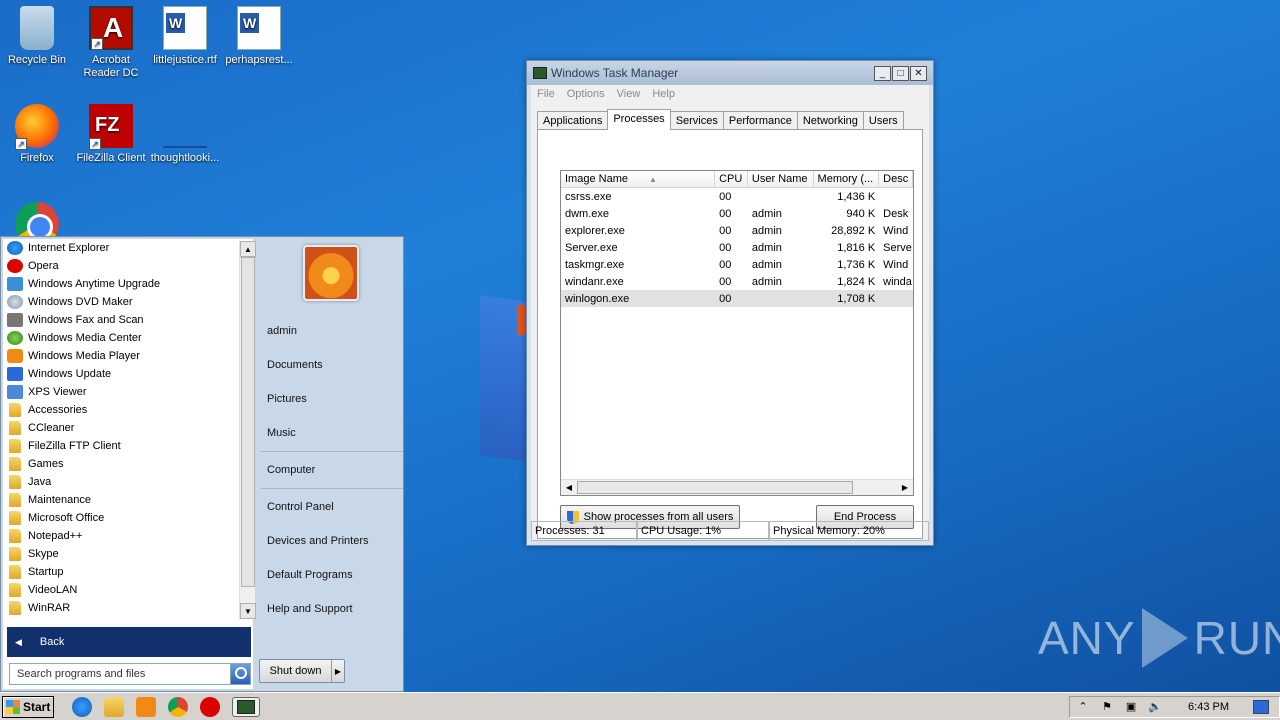 The width and height of the screenshot is (1280, 720). I want to click on show-hidden-icons-icon: ⌃, so click(1083, 707).